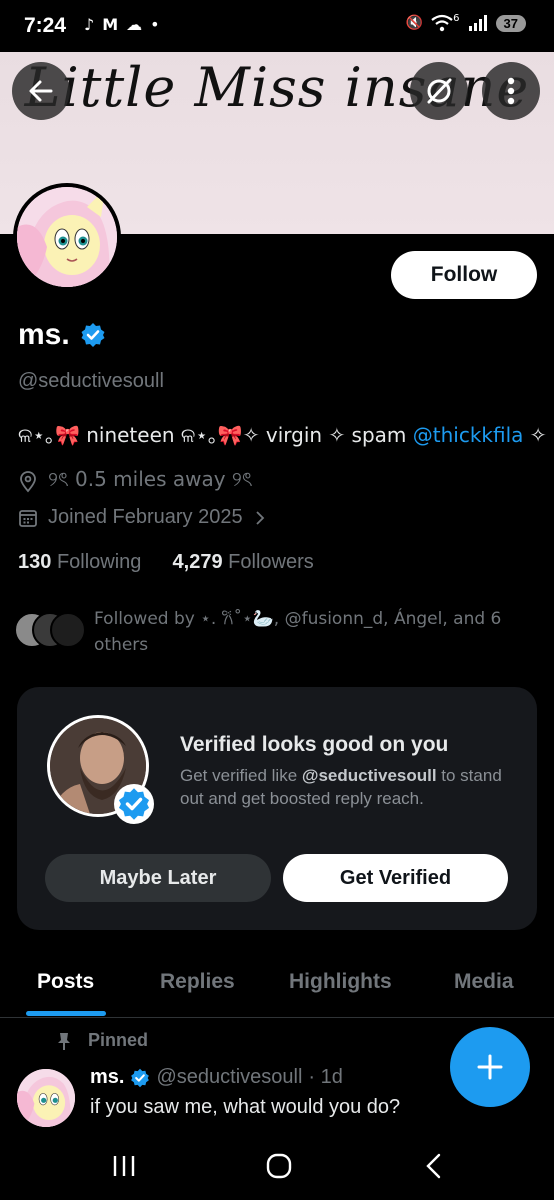 The image size is (554, 1200). Describe the element at coordinates (442, 23) in the screenshot. I see `wifi-icon` at that location.